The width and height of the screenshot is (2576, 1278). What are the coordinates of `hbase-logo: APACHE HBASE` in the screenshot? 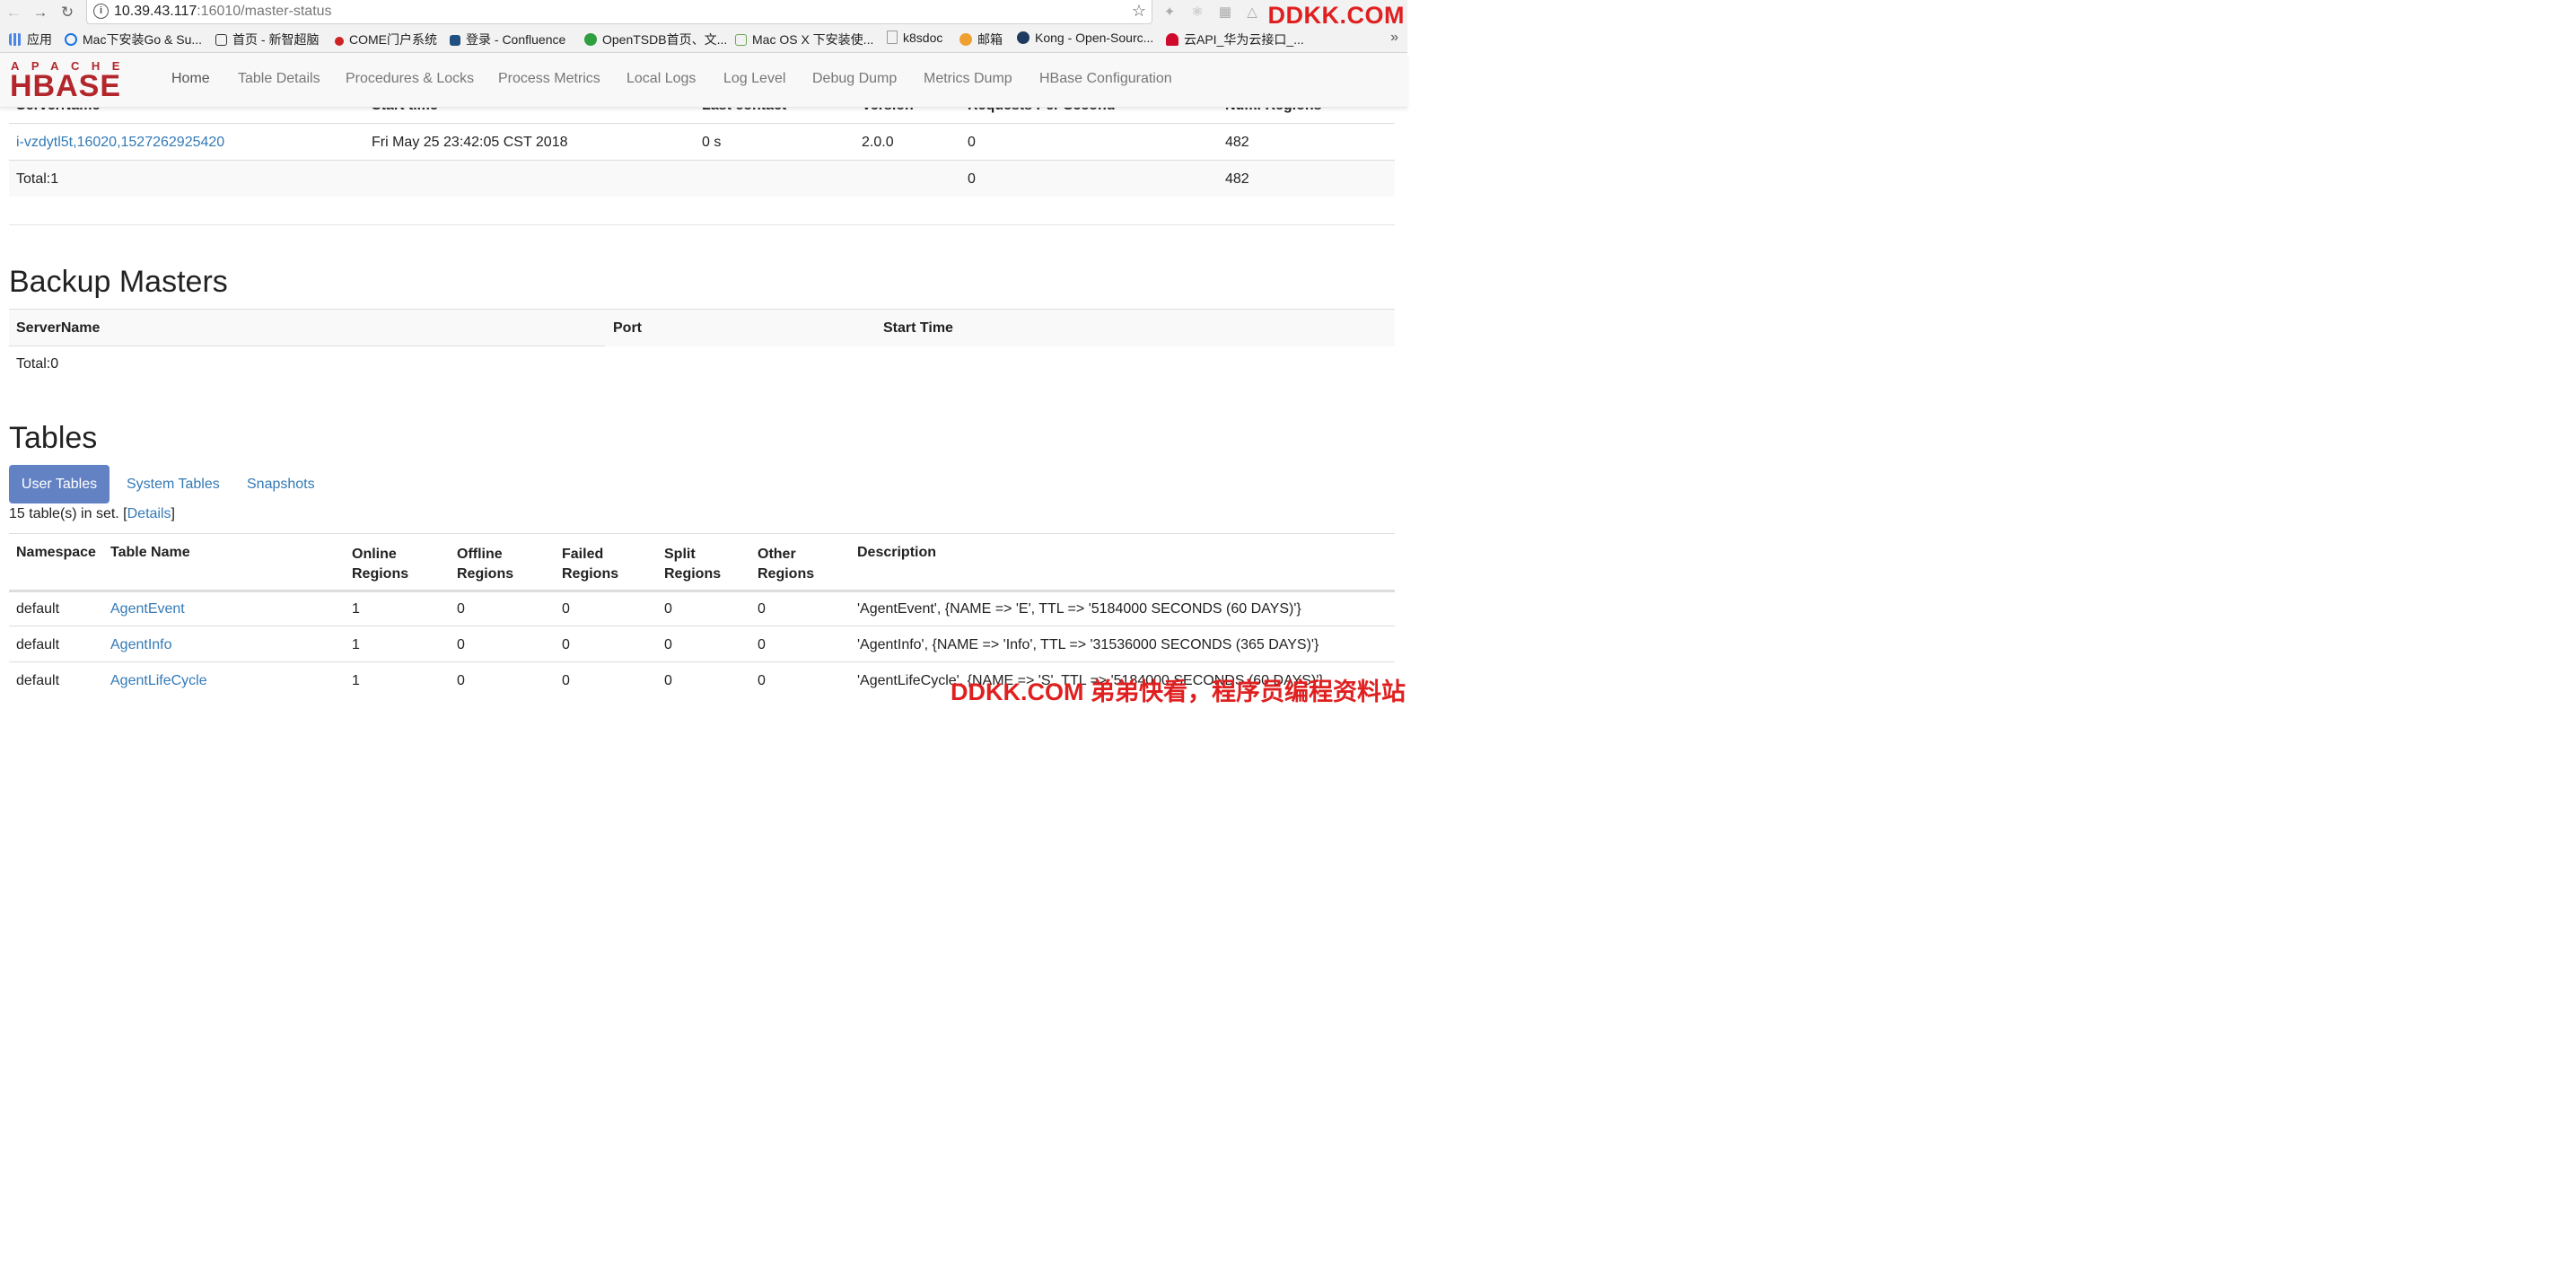 It's located at (77, 80).